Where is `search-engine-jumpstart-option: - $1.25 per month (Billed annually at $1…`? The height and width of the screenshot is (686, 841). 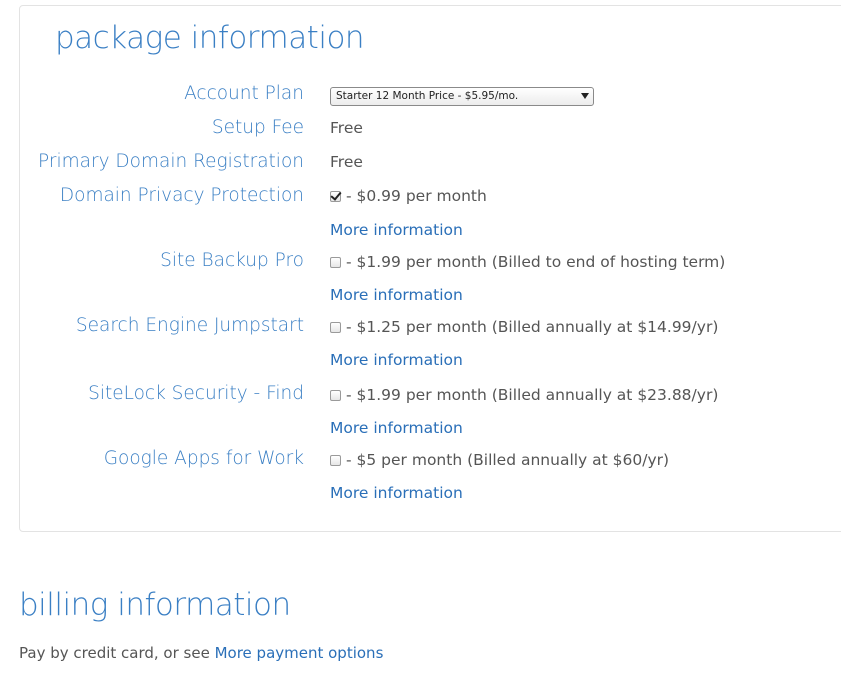
search-engine-jumpstart-option: - $1.25 per month (Billed annually at $1… is located at coordinates (524, 327).